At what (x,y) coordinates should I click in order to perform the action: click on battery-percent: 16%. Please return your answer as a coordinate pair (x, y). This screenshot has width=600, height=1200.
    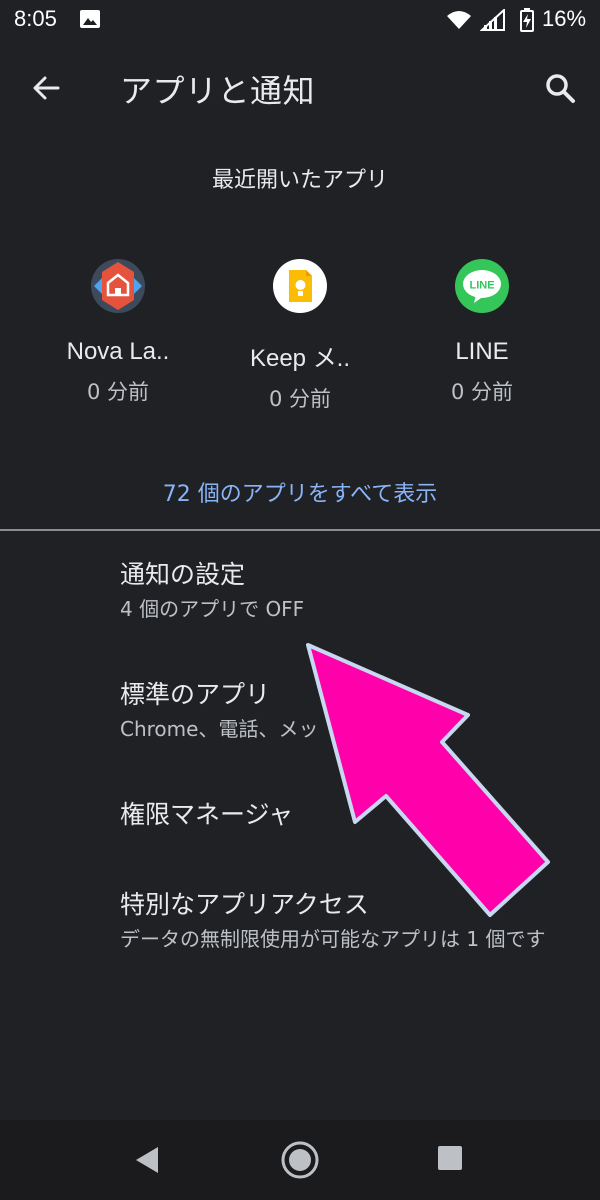
    Looking at the image, I should click on (564, 18).